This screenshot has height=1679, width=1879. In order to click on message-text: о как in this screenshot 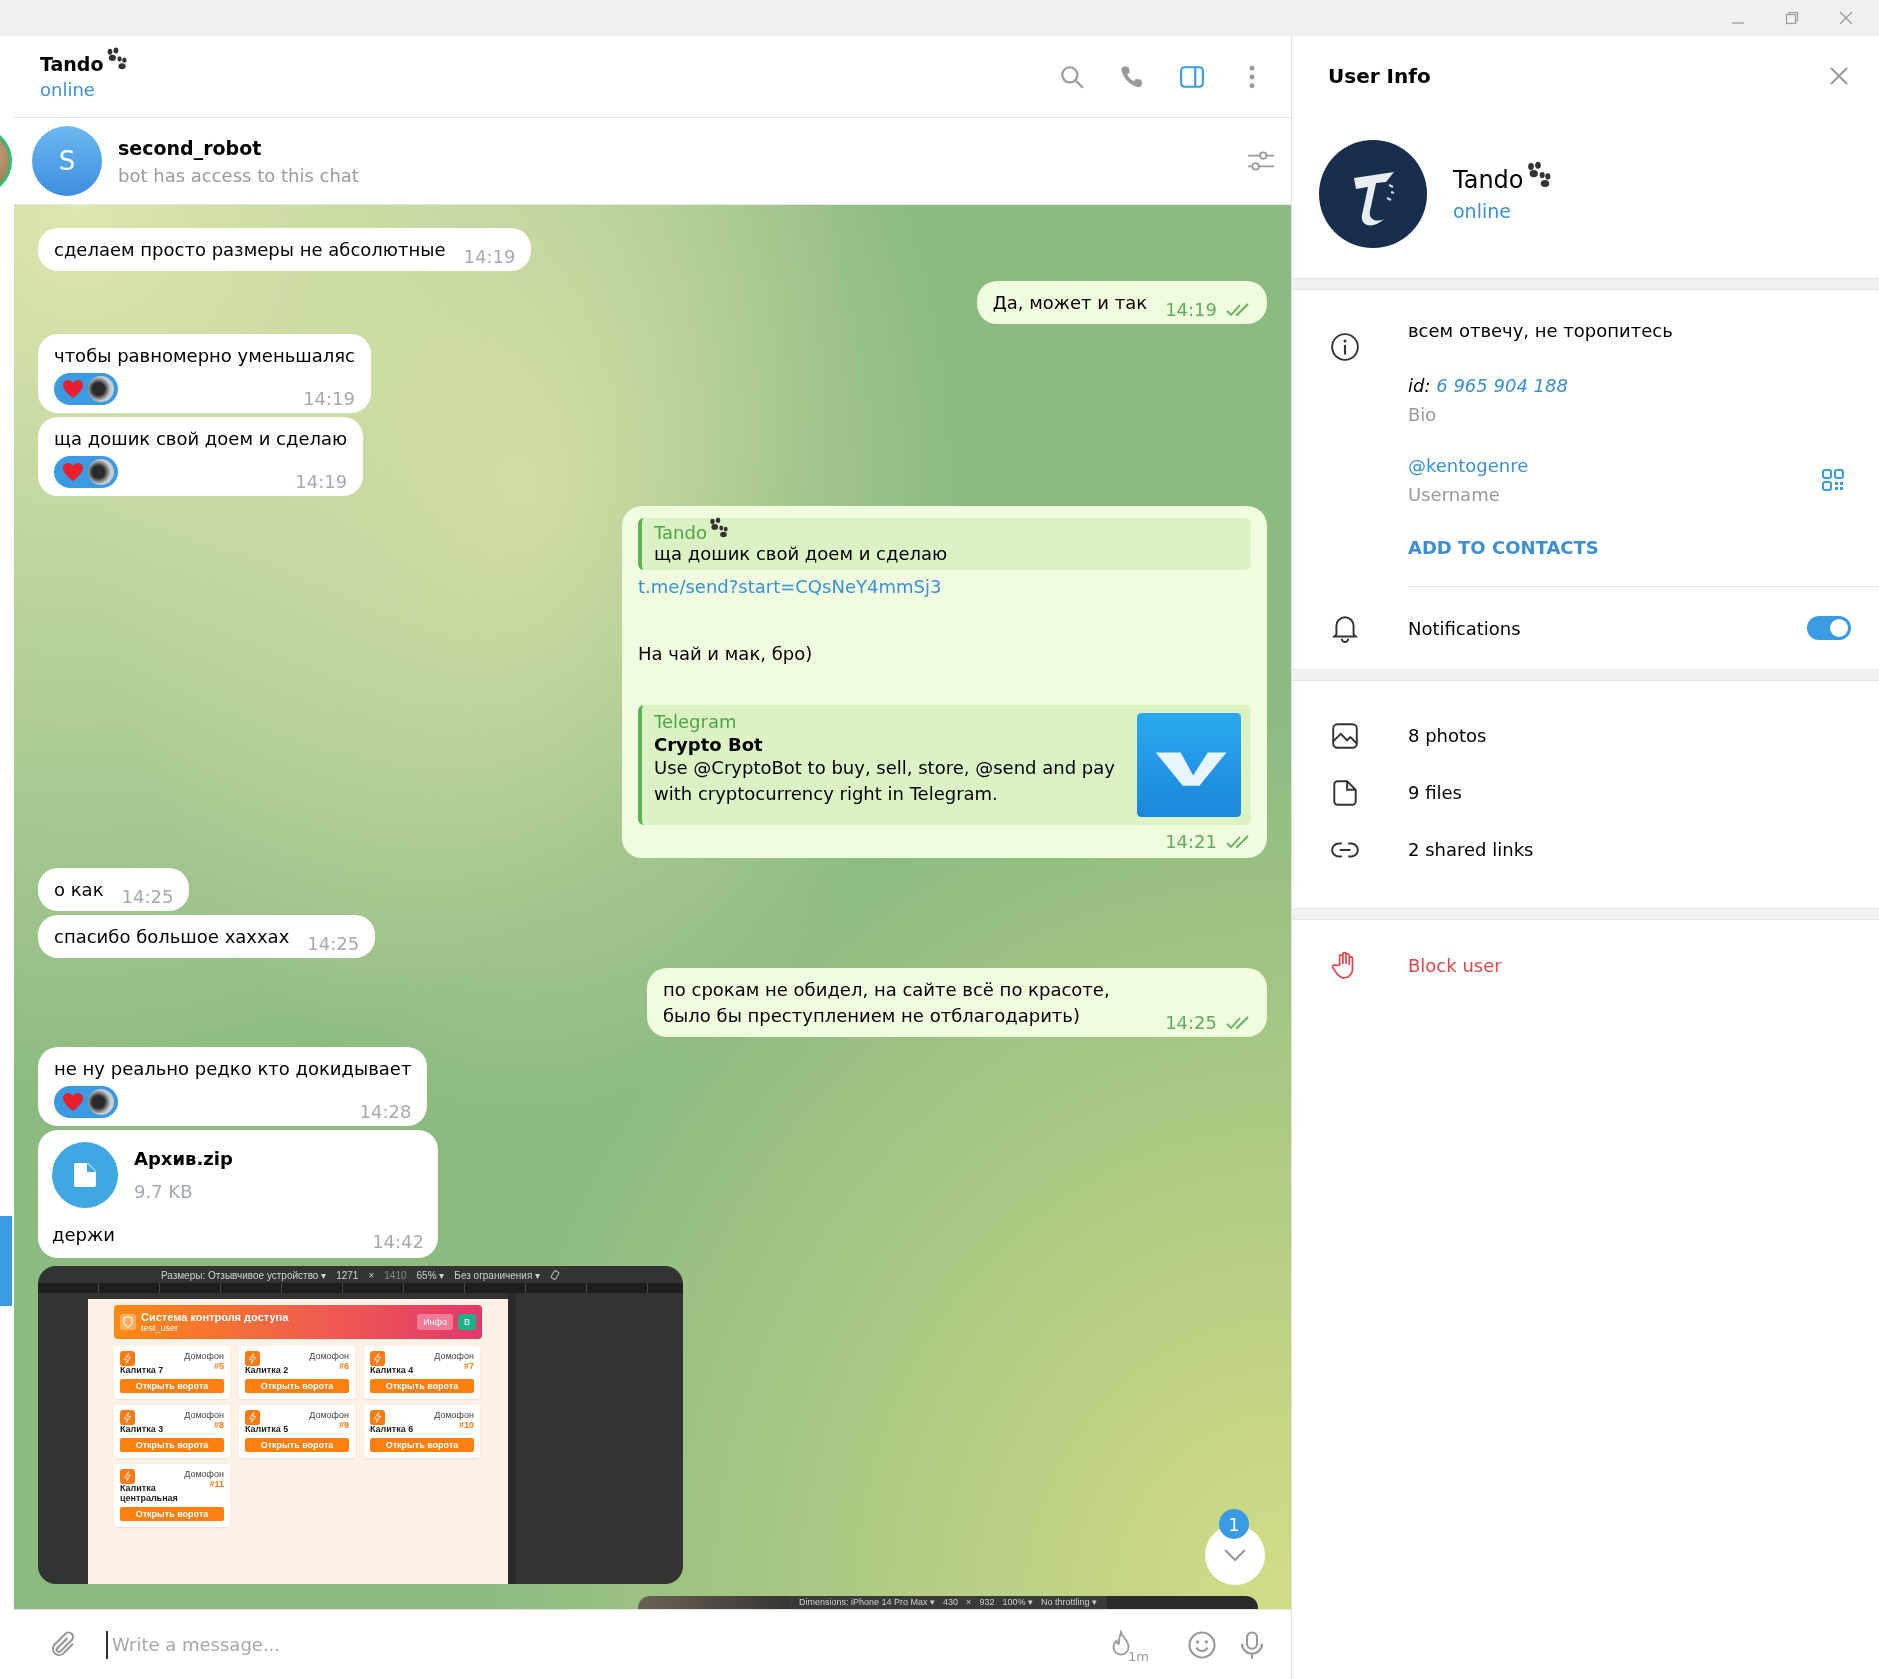, I will do `click(79, 890)`.